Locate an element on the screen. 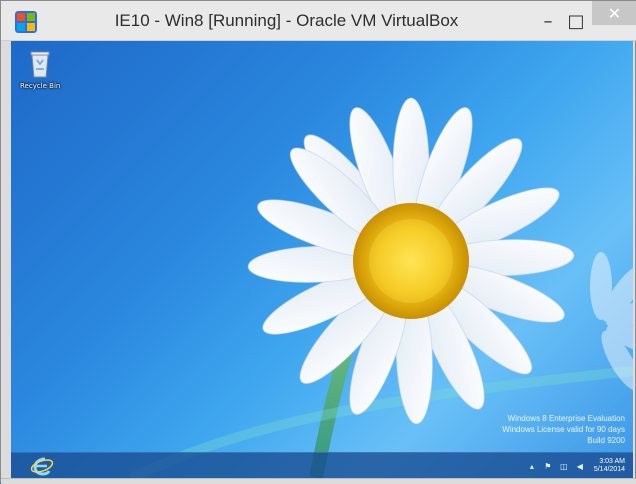 This screenshot has height=484, width=636. close-button: ✕ is located at coordinates (614, 13).